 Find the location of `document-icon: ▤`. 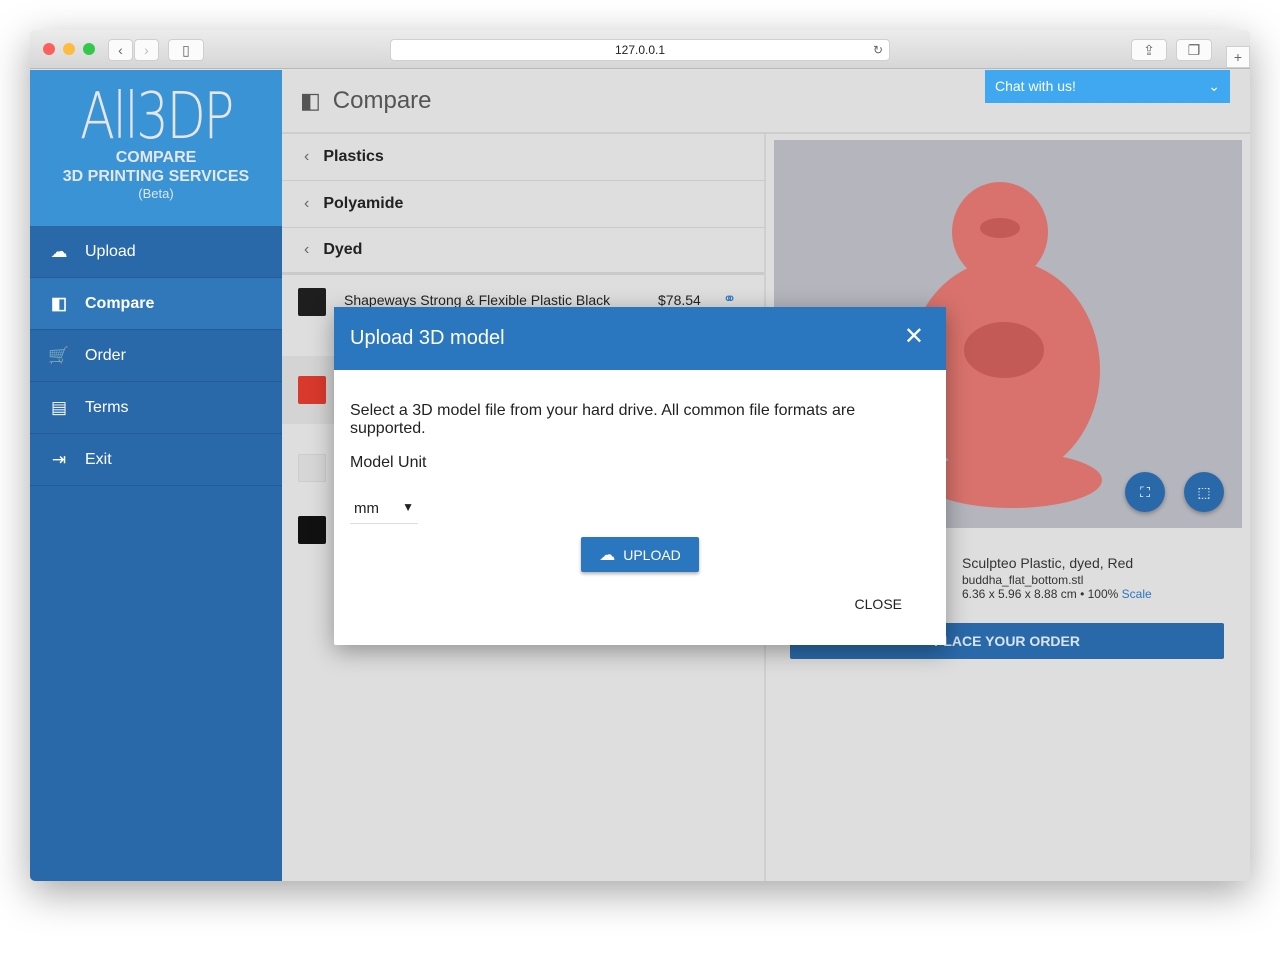

document-icon: ▤ is located at coordinates (59, 407).